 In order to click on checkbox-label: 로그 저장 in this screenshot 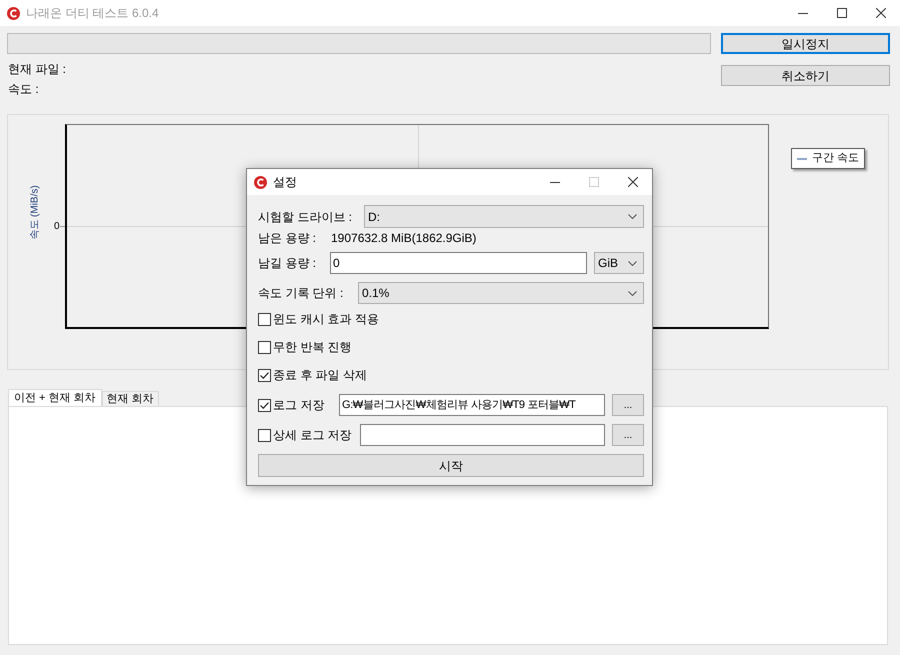, I will do `click(298, 405)`.